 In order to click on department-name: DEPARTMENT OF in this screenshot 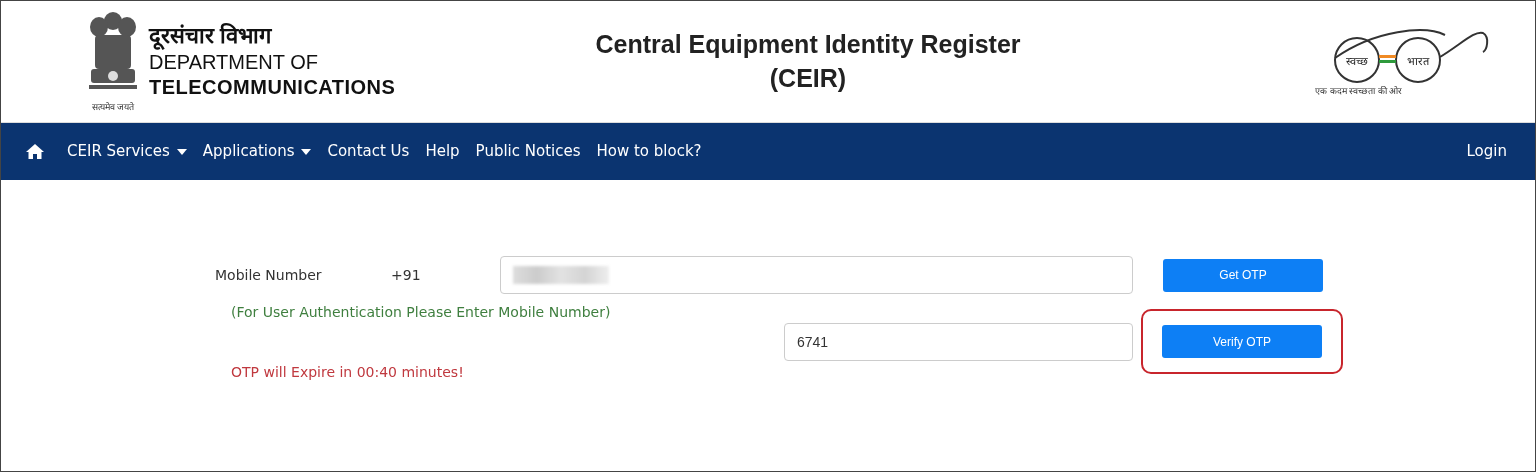, I will do `click(234, 62)`.